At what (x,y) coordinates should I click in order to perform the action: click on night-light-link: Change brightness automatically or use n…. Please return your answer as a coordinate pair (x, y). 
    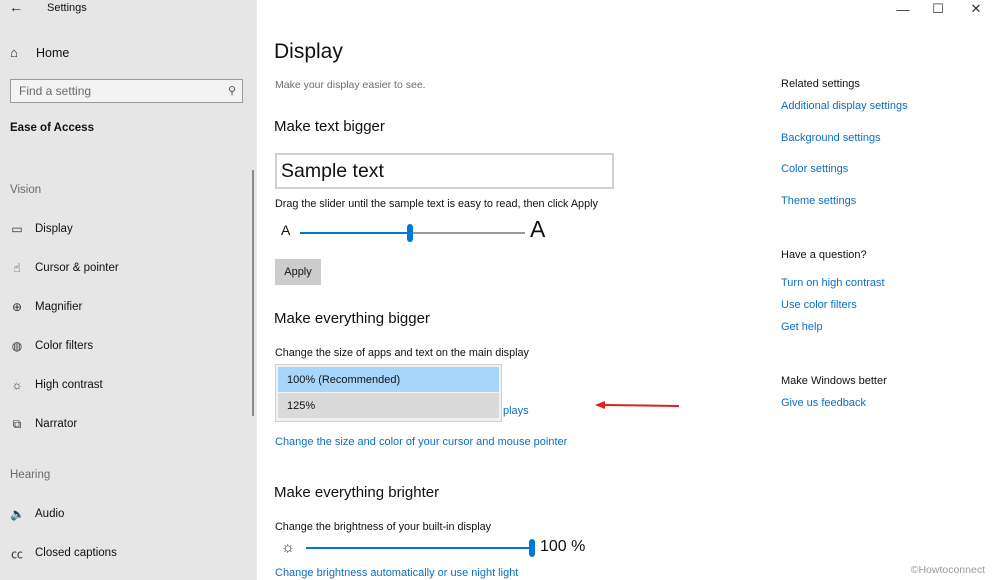
    Looking at the image, I should click on (396, 573).